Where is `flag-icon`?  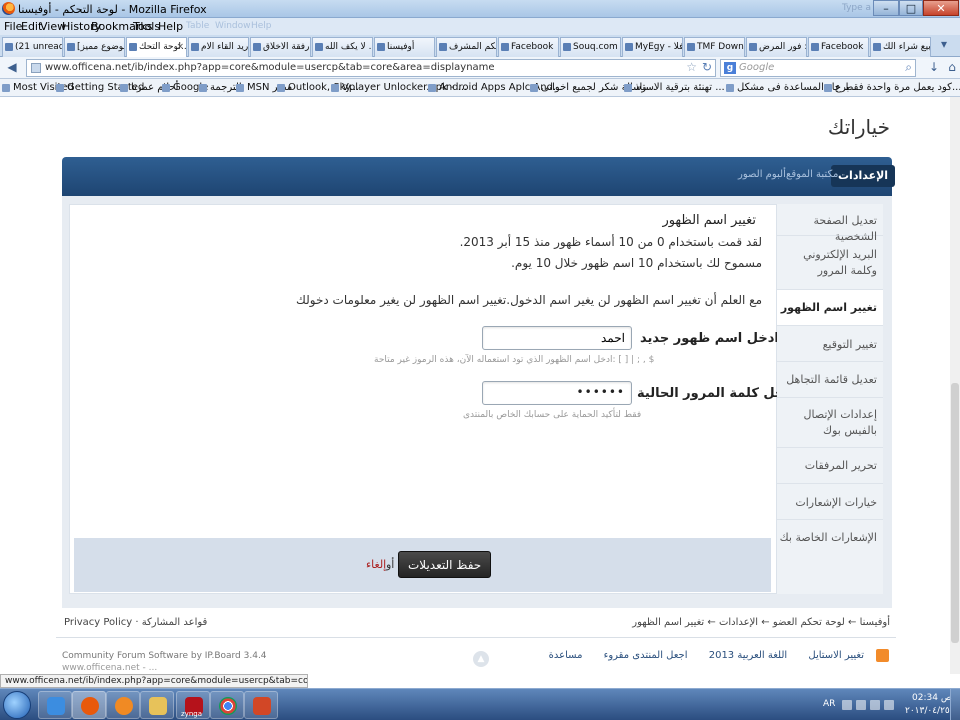 flag-icon is located at coordinates (875, 705).